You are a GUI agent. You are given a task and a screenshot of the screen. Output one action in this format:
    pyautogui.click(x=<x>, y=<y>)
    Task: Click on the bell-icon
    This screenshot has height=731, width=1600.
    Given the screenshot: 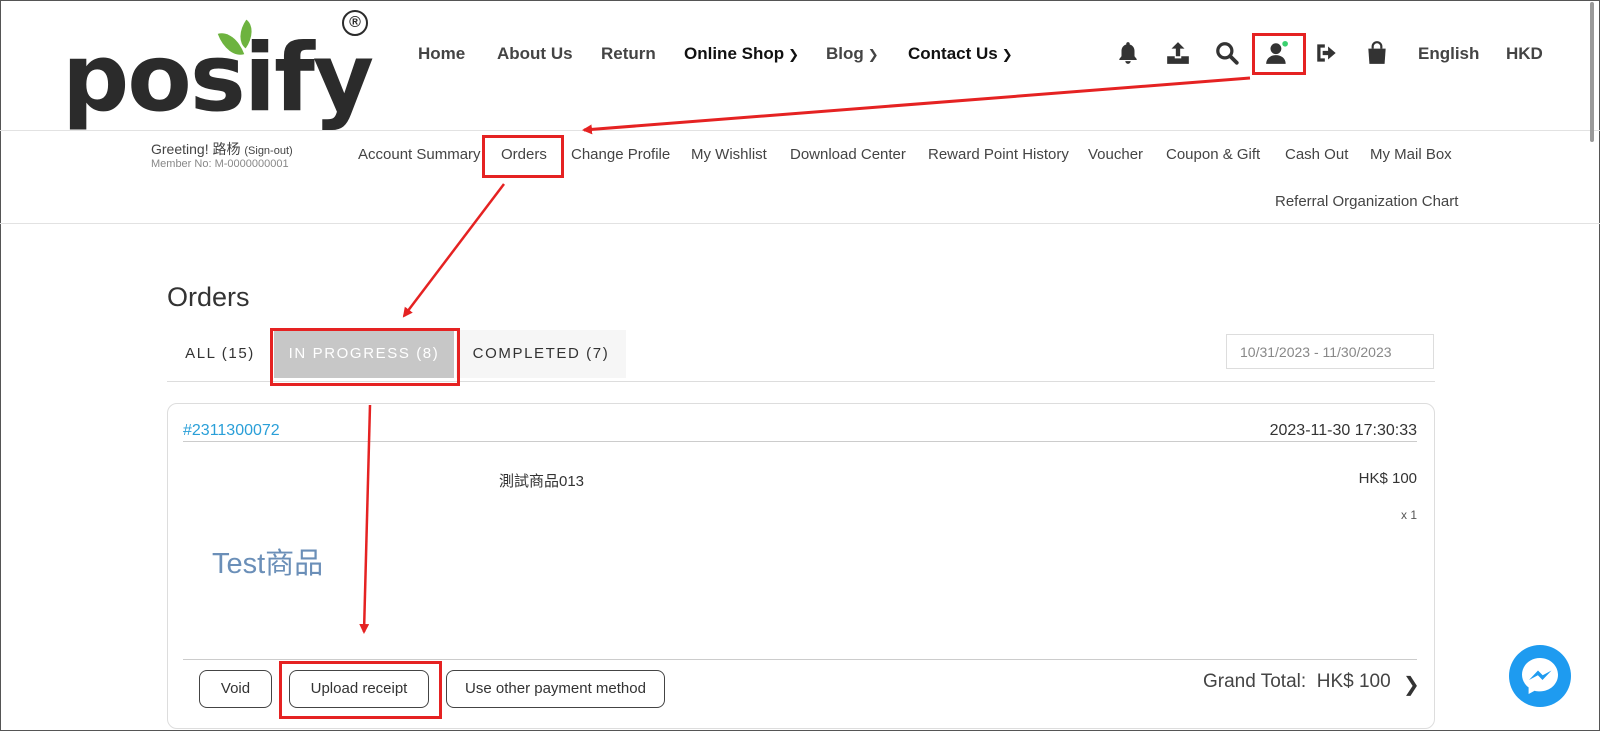 What is the action you would take?
    pyautogui.click(x=1128, y=53)
    